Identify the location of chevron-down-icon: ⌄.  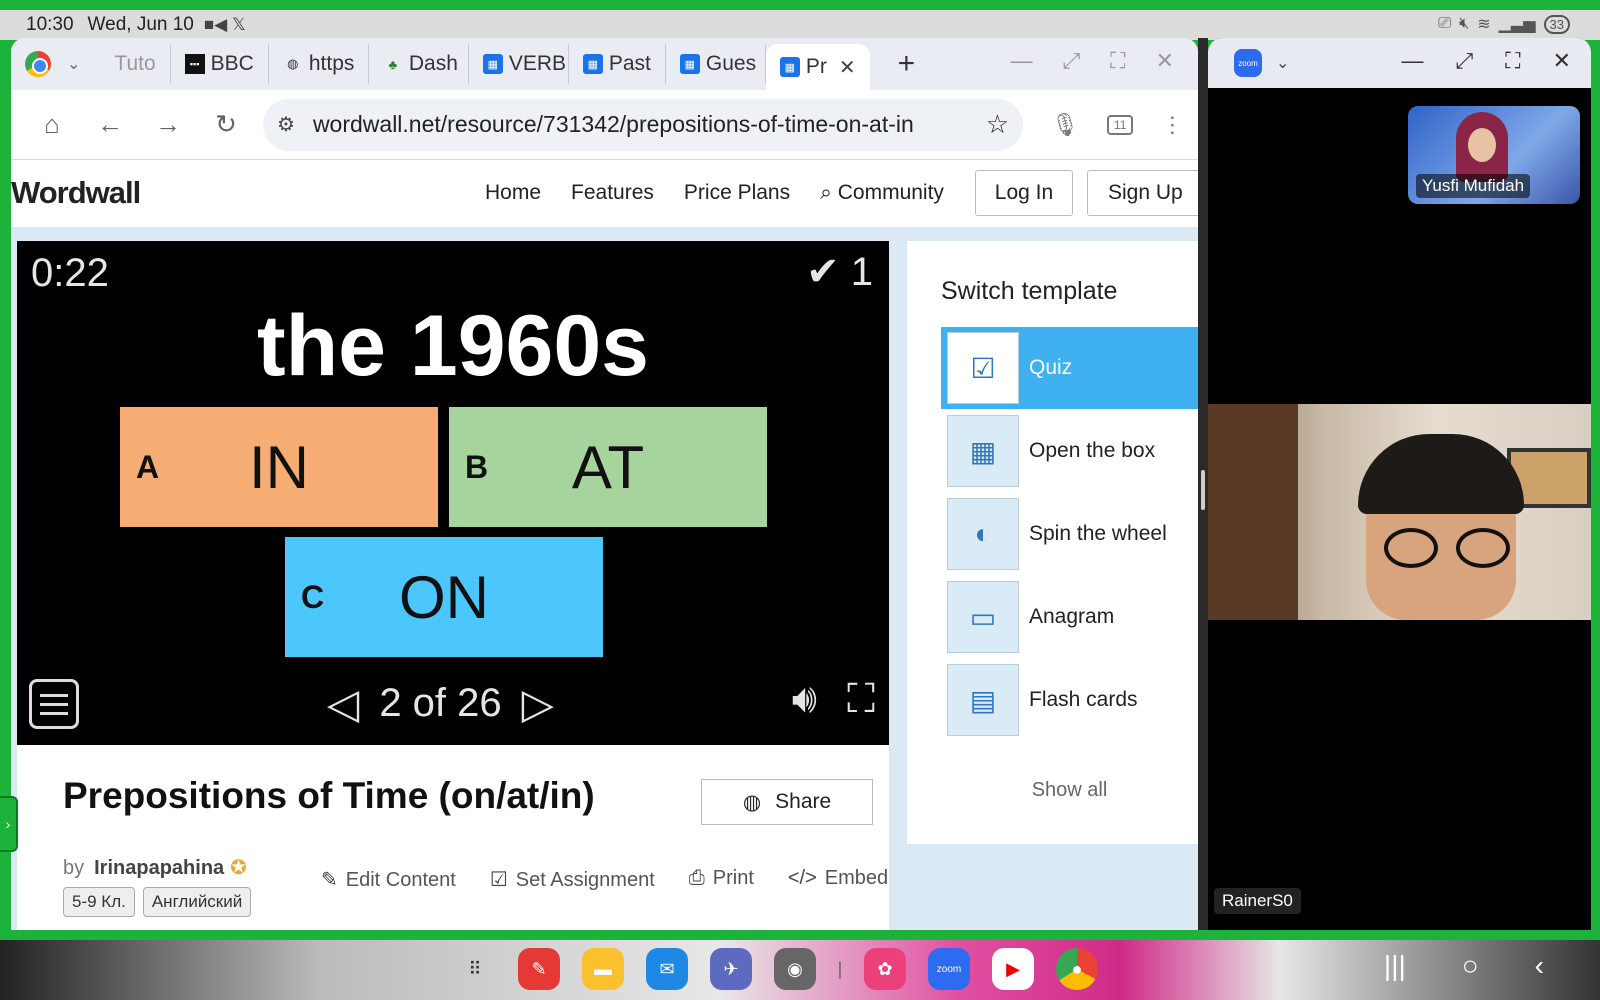
(1282, 63).